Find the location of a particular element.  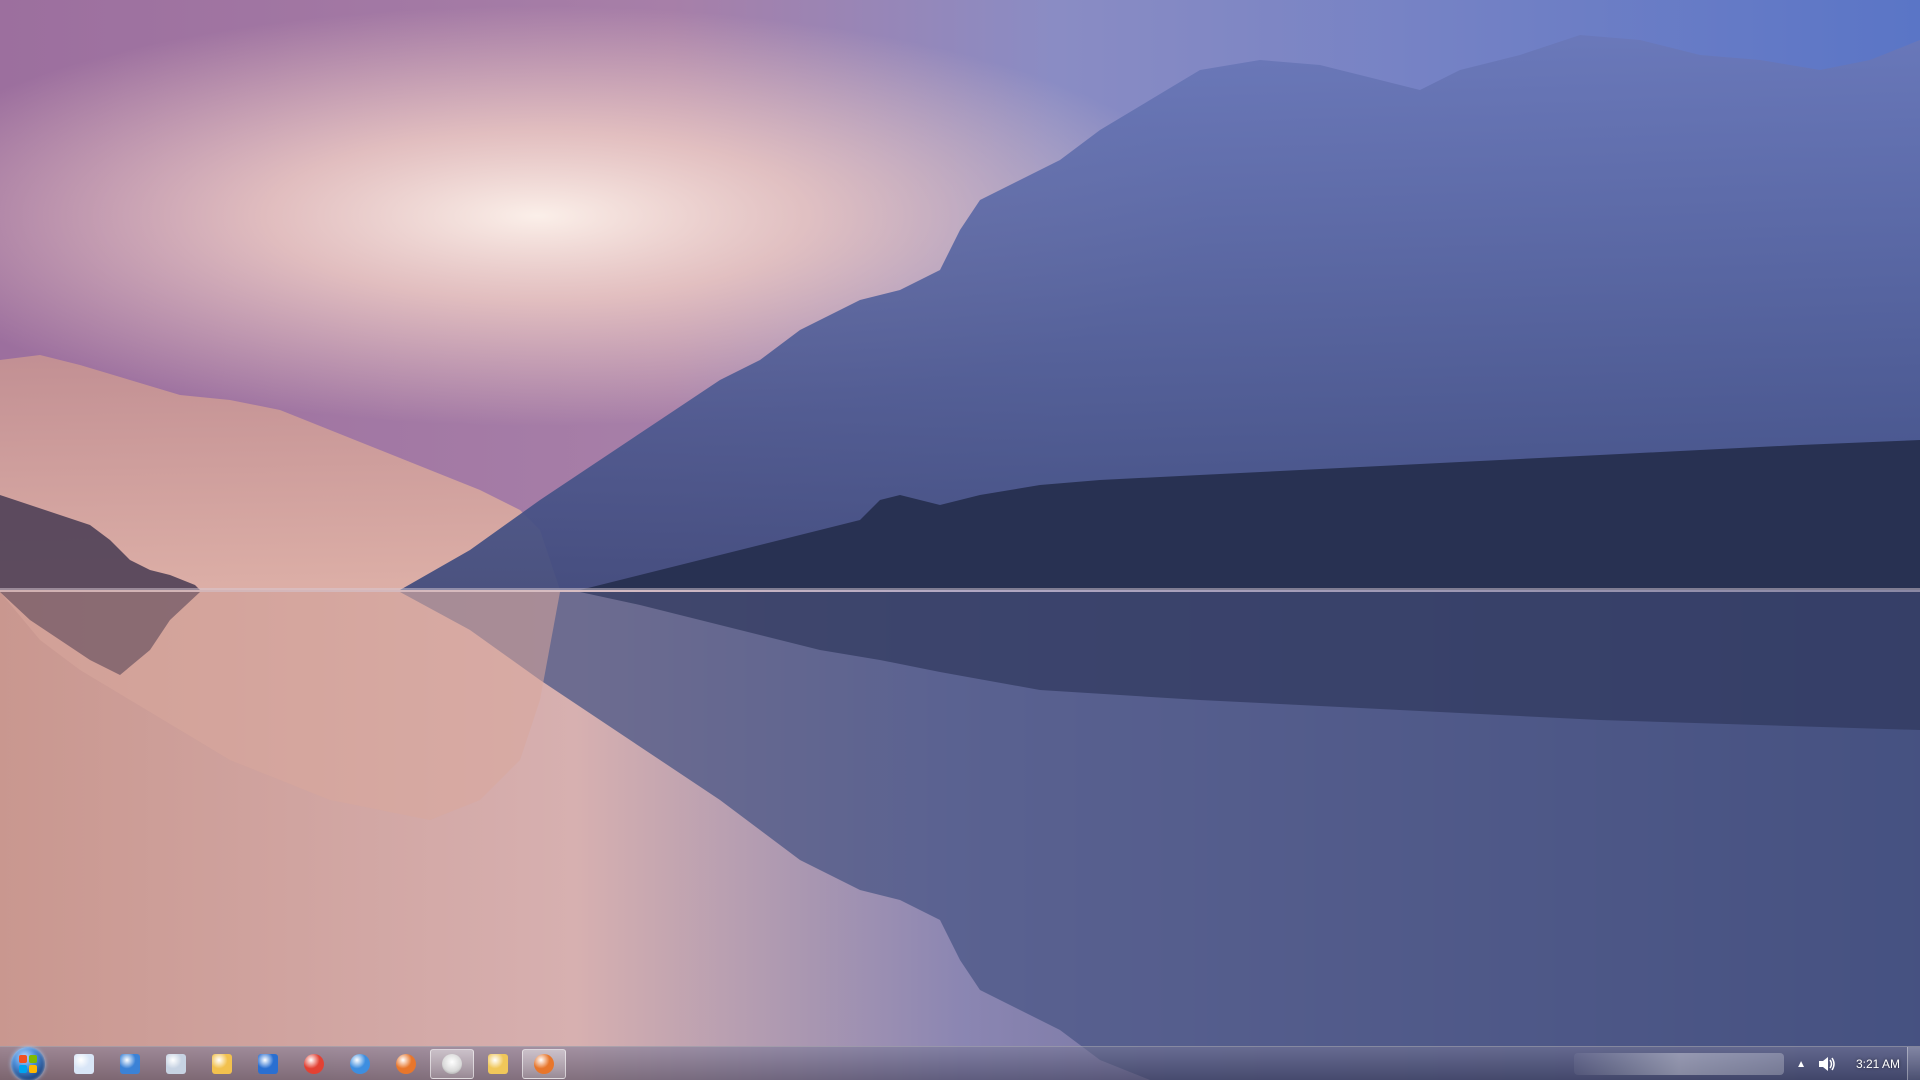

taskbar-button-sync is located at coordinates (130, 1064).